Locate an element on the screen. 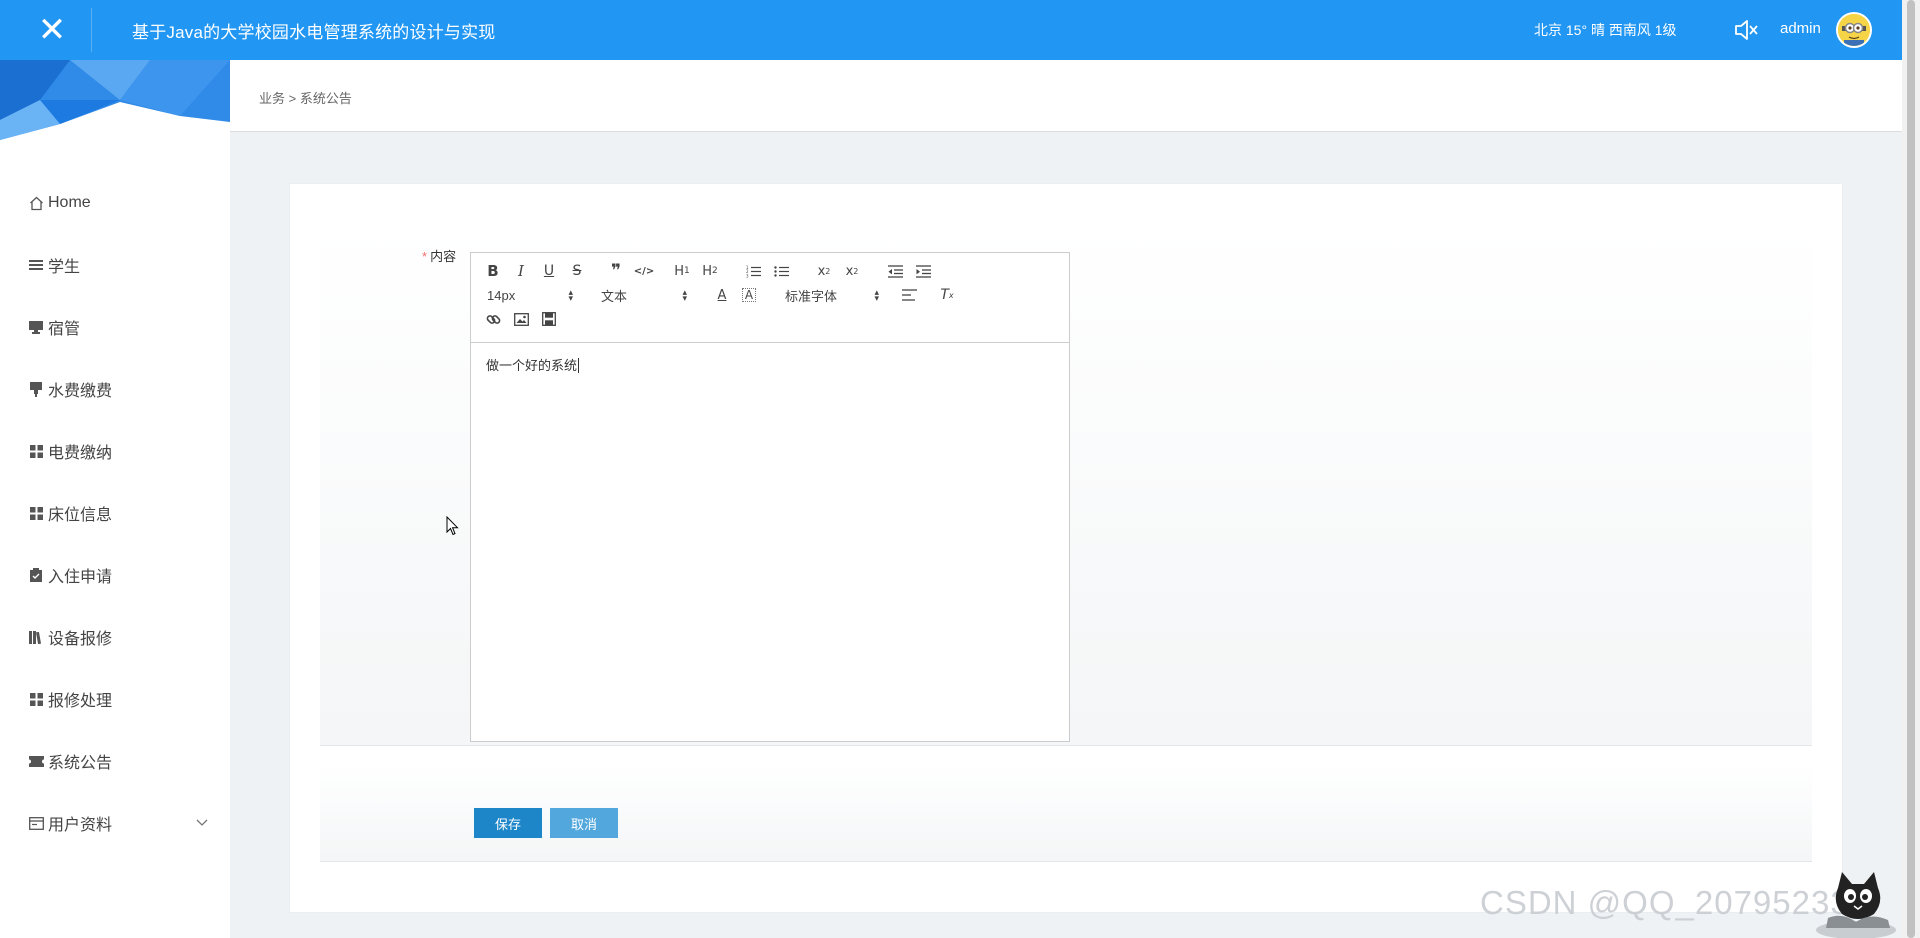 Image resolution: width=1920 pixels, height=938 pixels. align-icon is located at coordinates (909, 295).